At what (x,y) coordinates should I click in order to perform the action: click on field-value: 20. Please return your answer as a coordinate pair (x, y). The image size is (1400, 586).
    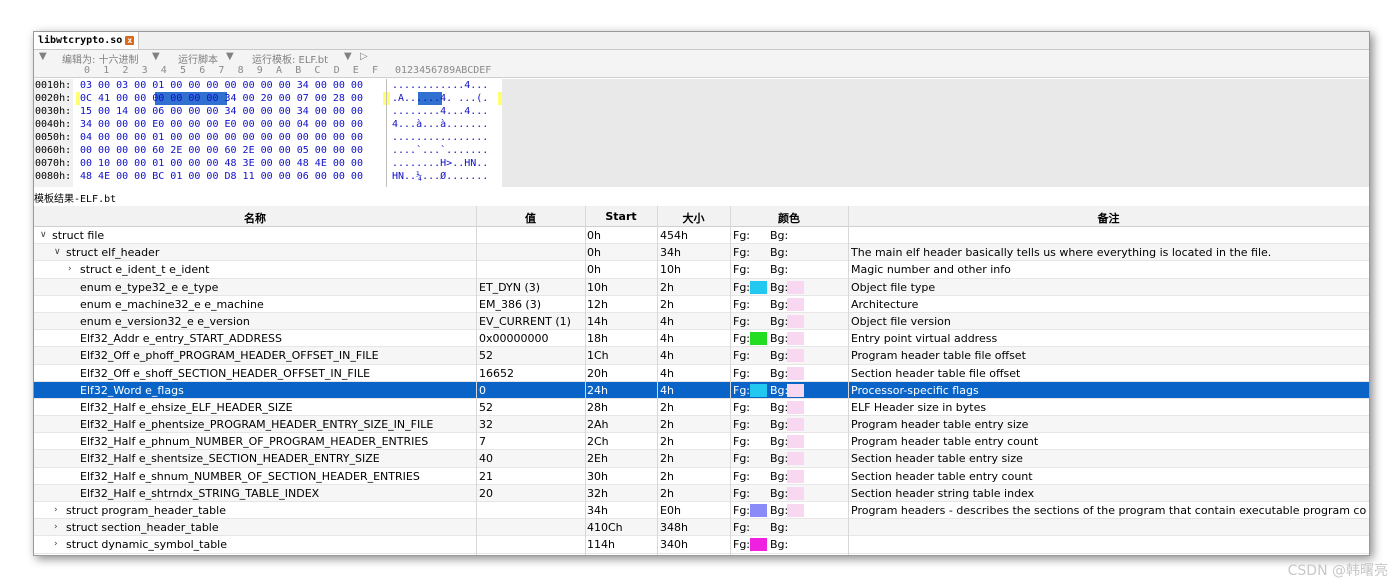
    Looking at the image, I should click on (531, 493).